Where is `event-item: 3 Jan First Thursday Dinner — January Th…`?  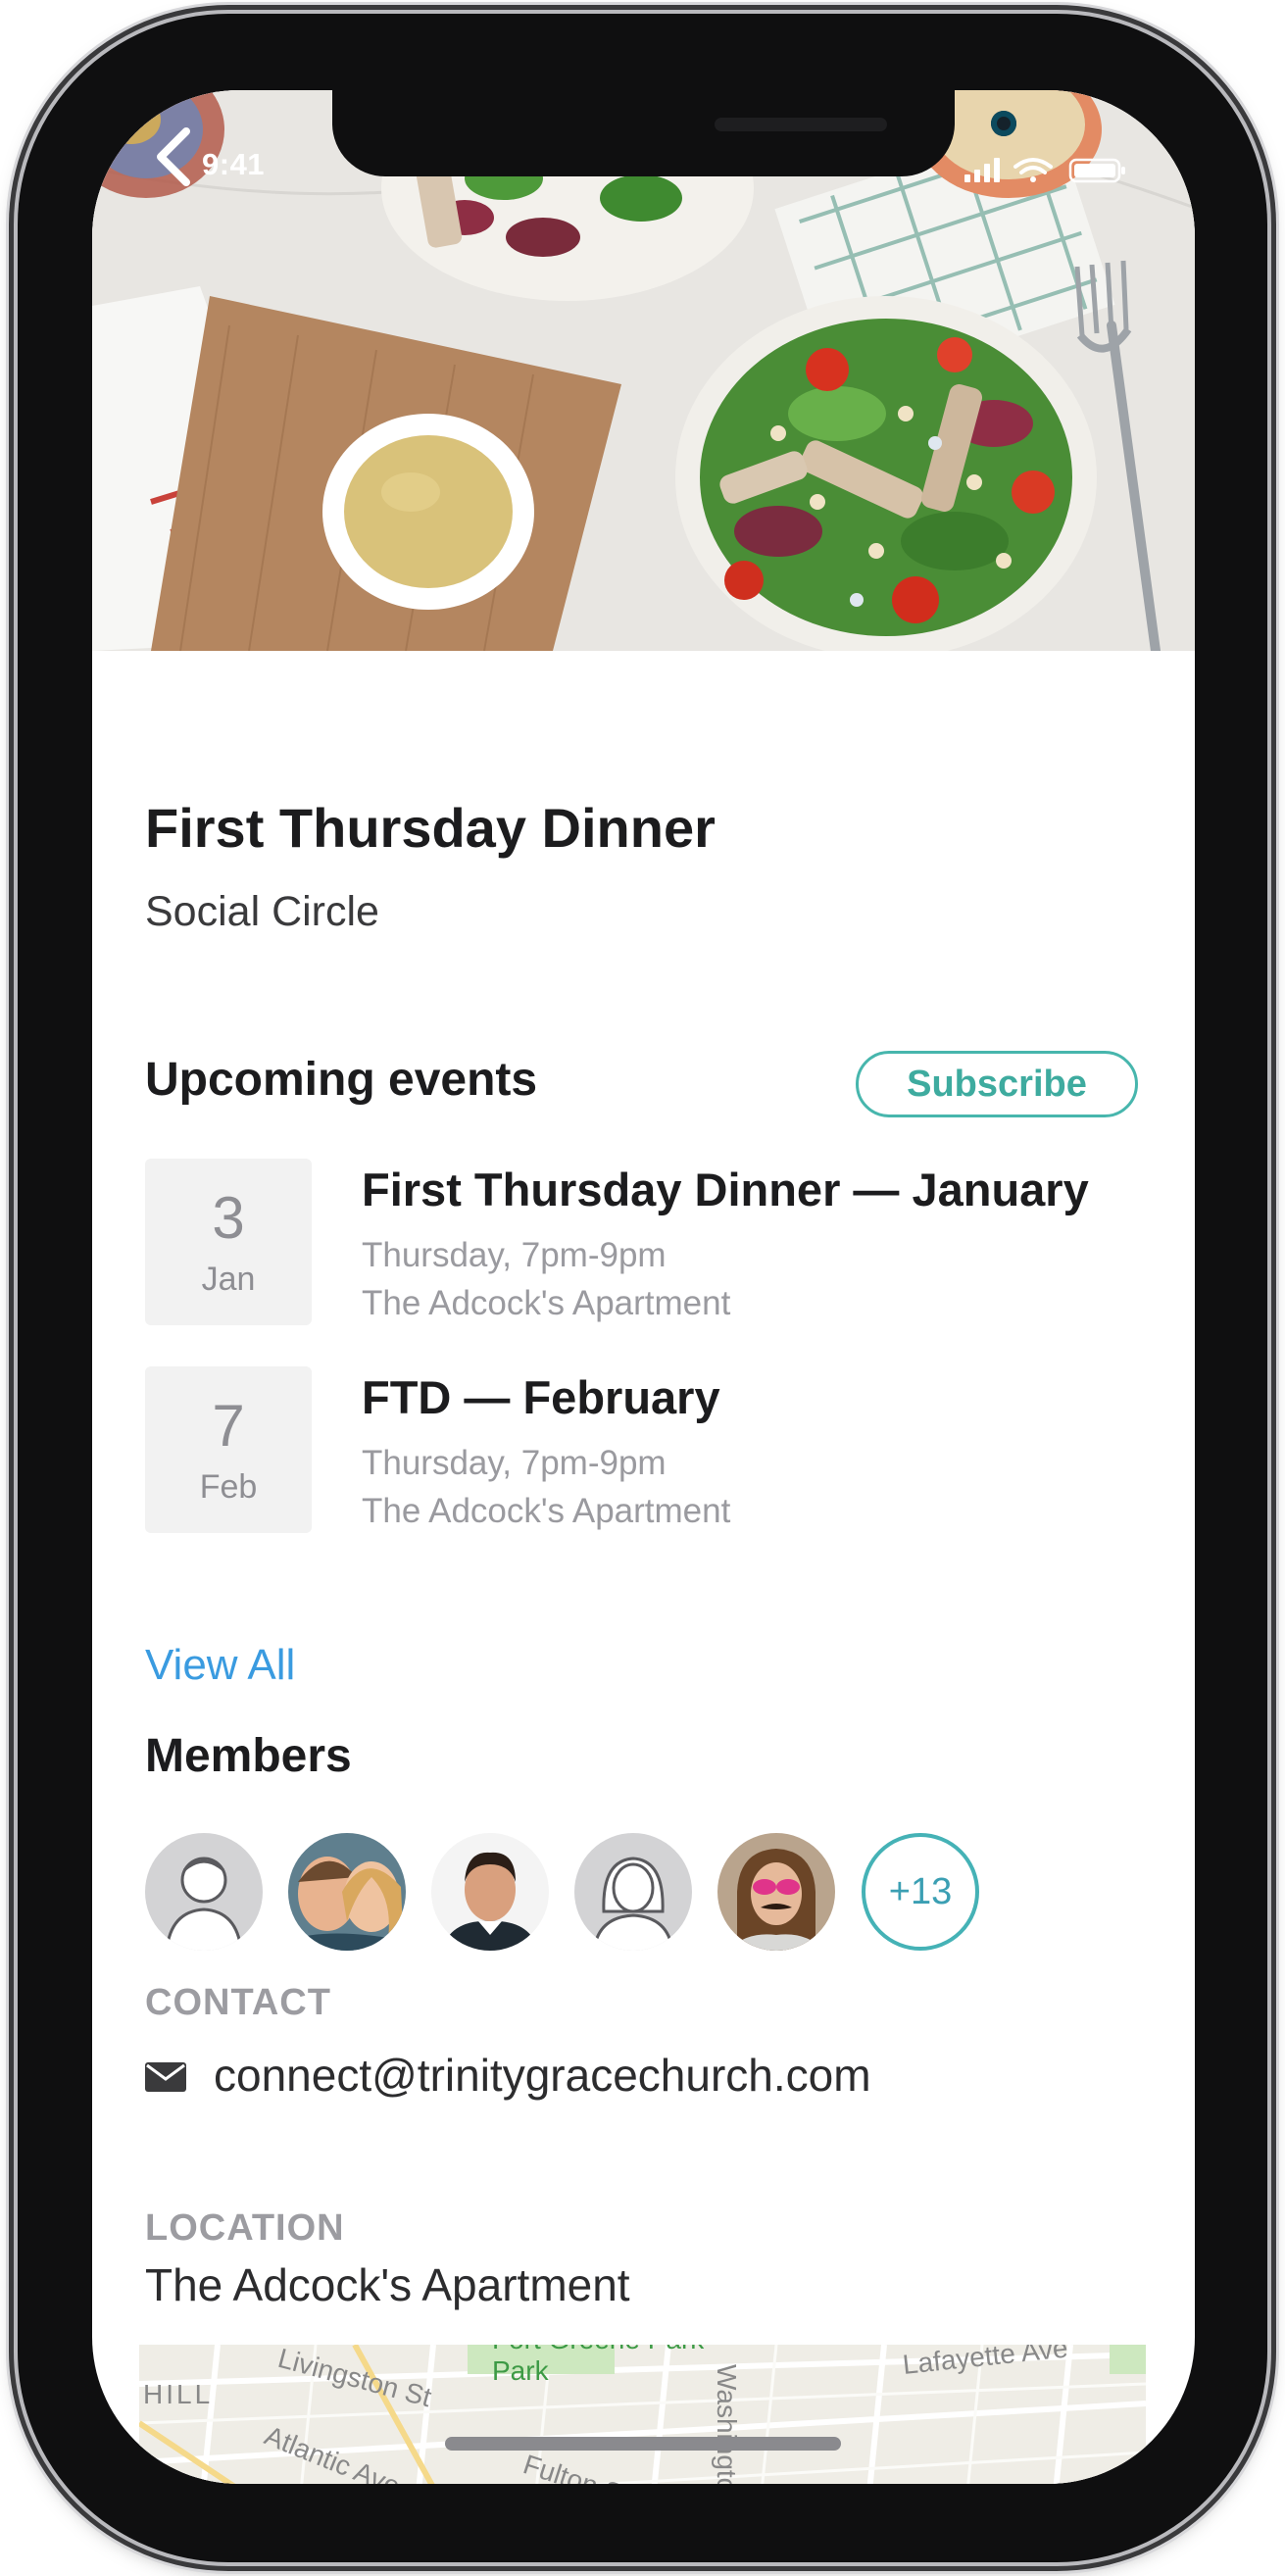
event-item: 3 Jan First Thursday Dinner — January Th… is located at coordinates (645, 1242).